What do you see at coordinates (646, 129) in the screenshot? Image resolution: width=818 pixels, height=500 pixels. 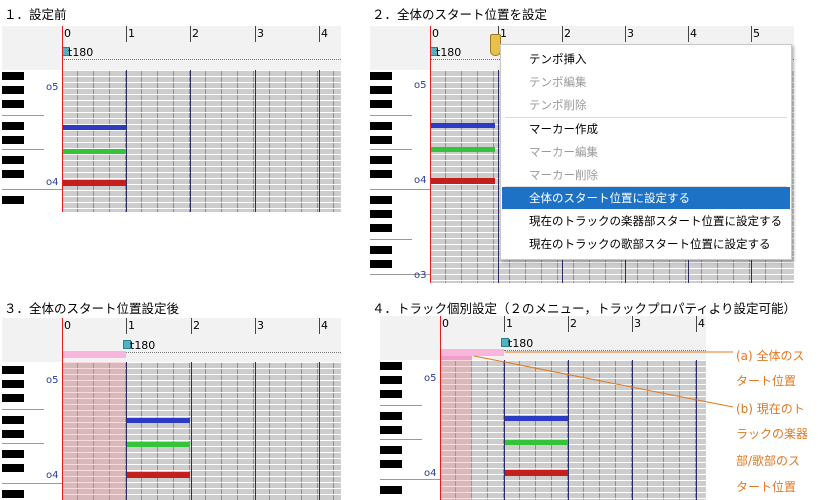 I see `menu-item-create-marker: マーカー作成` at bounding box center [646, 129].